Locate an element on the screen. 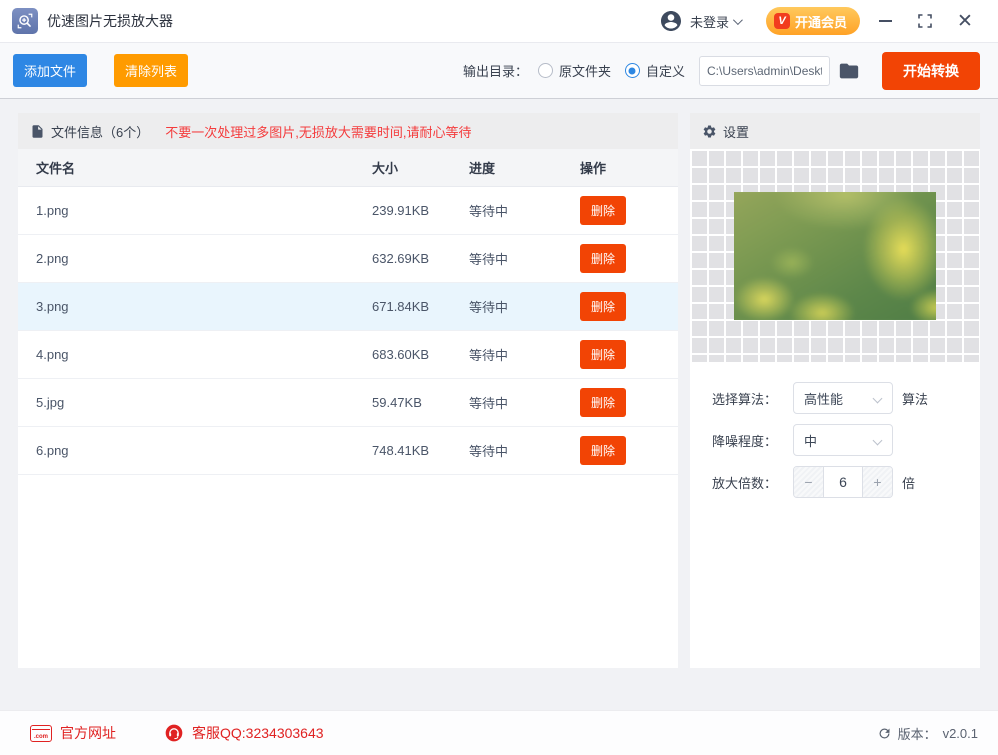 The height and width of the screenshot is (755, 998). output-dir-label: 输出目录： is located at coordinates (495, 71).